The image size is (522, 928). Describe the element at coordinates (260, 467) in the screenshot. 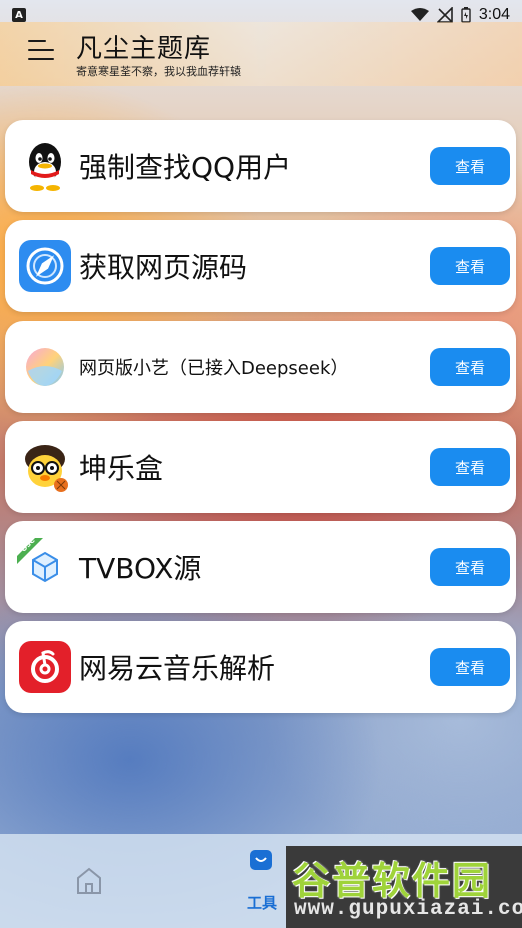

I see `tool-card-kunlehe: 坤乐盒 查看` at that location.